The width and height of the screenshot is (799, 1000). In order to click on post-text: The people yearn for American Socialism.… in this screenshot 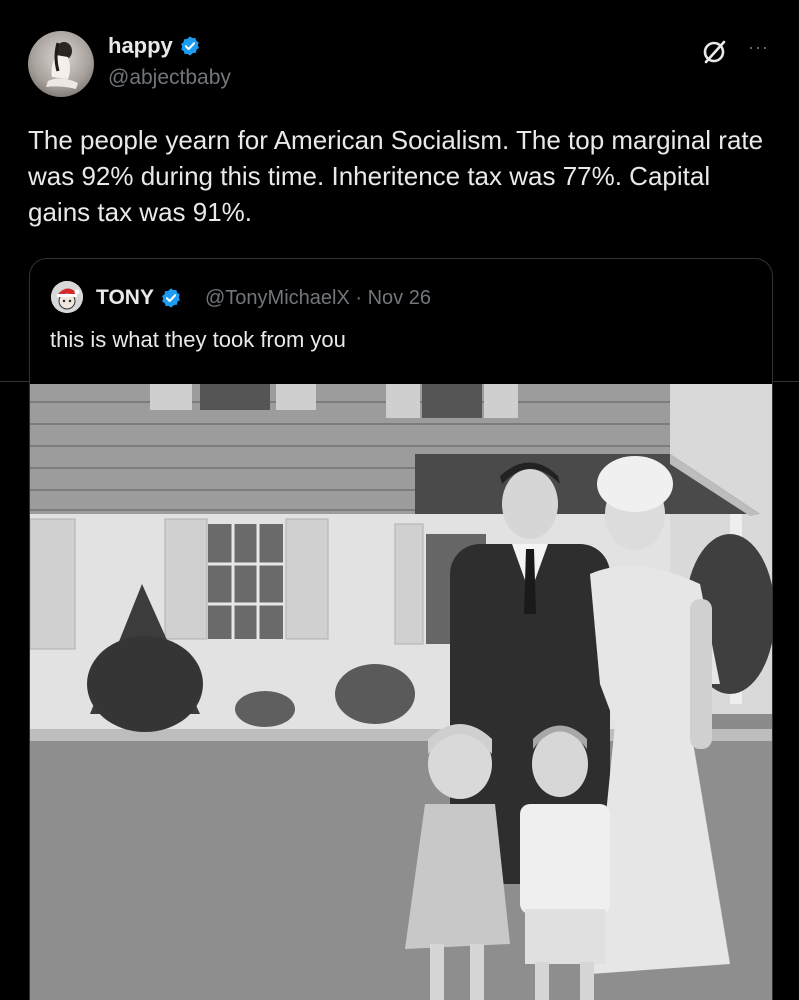, I will do `click(396, 176)`.